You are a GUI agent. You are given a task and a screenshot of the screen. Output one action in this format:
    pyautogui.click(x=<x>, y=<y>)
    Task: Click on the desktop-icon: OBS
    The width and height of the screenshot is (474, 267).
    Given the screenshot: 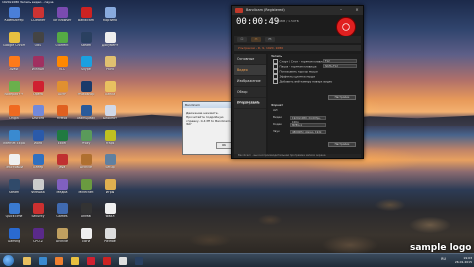 What is the action you would take?
    pyautogui.click(x=38, y=42)
    